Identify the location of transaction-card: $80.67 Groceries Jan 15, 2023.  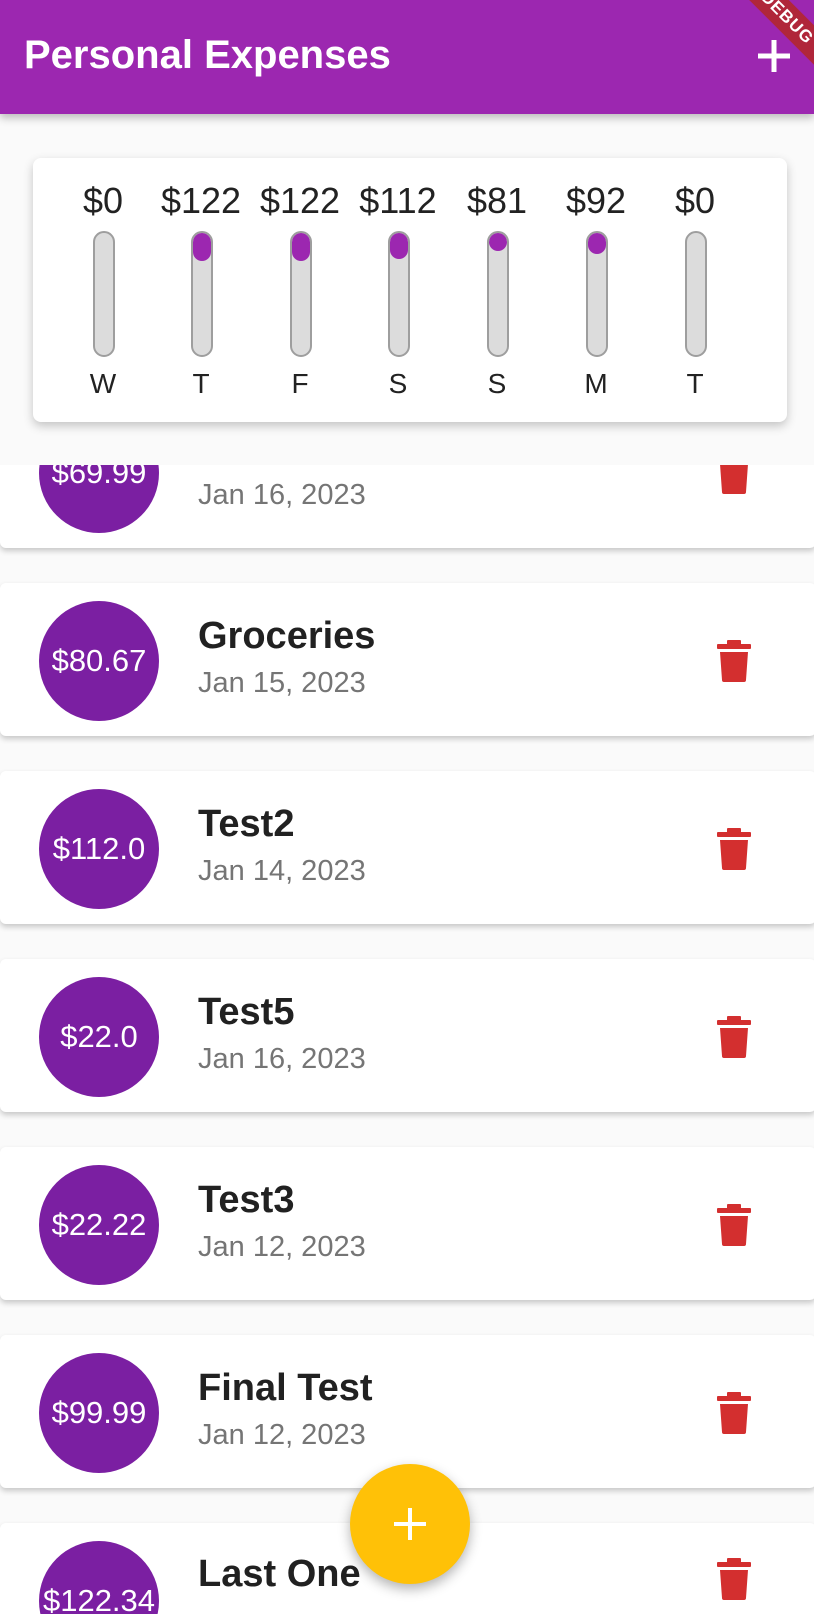
(407, 659).